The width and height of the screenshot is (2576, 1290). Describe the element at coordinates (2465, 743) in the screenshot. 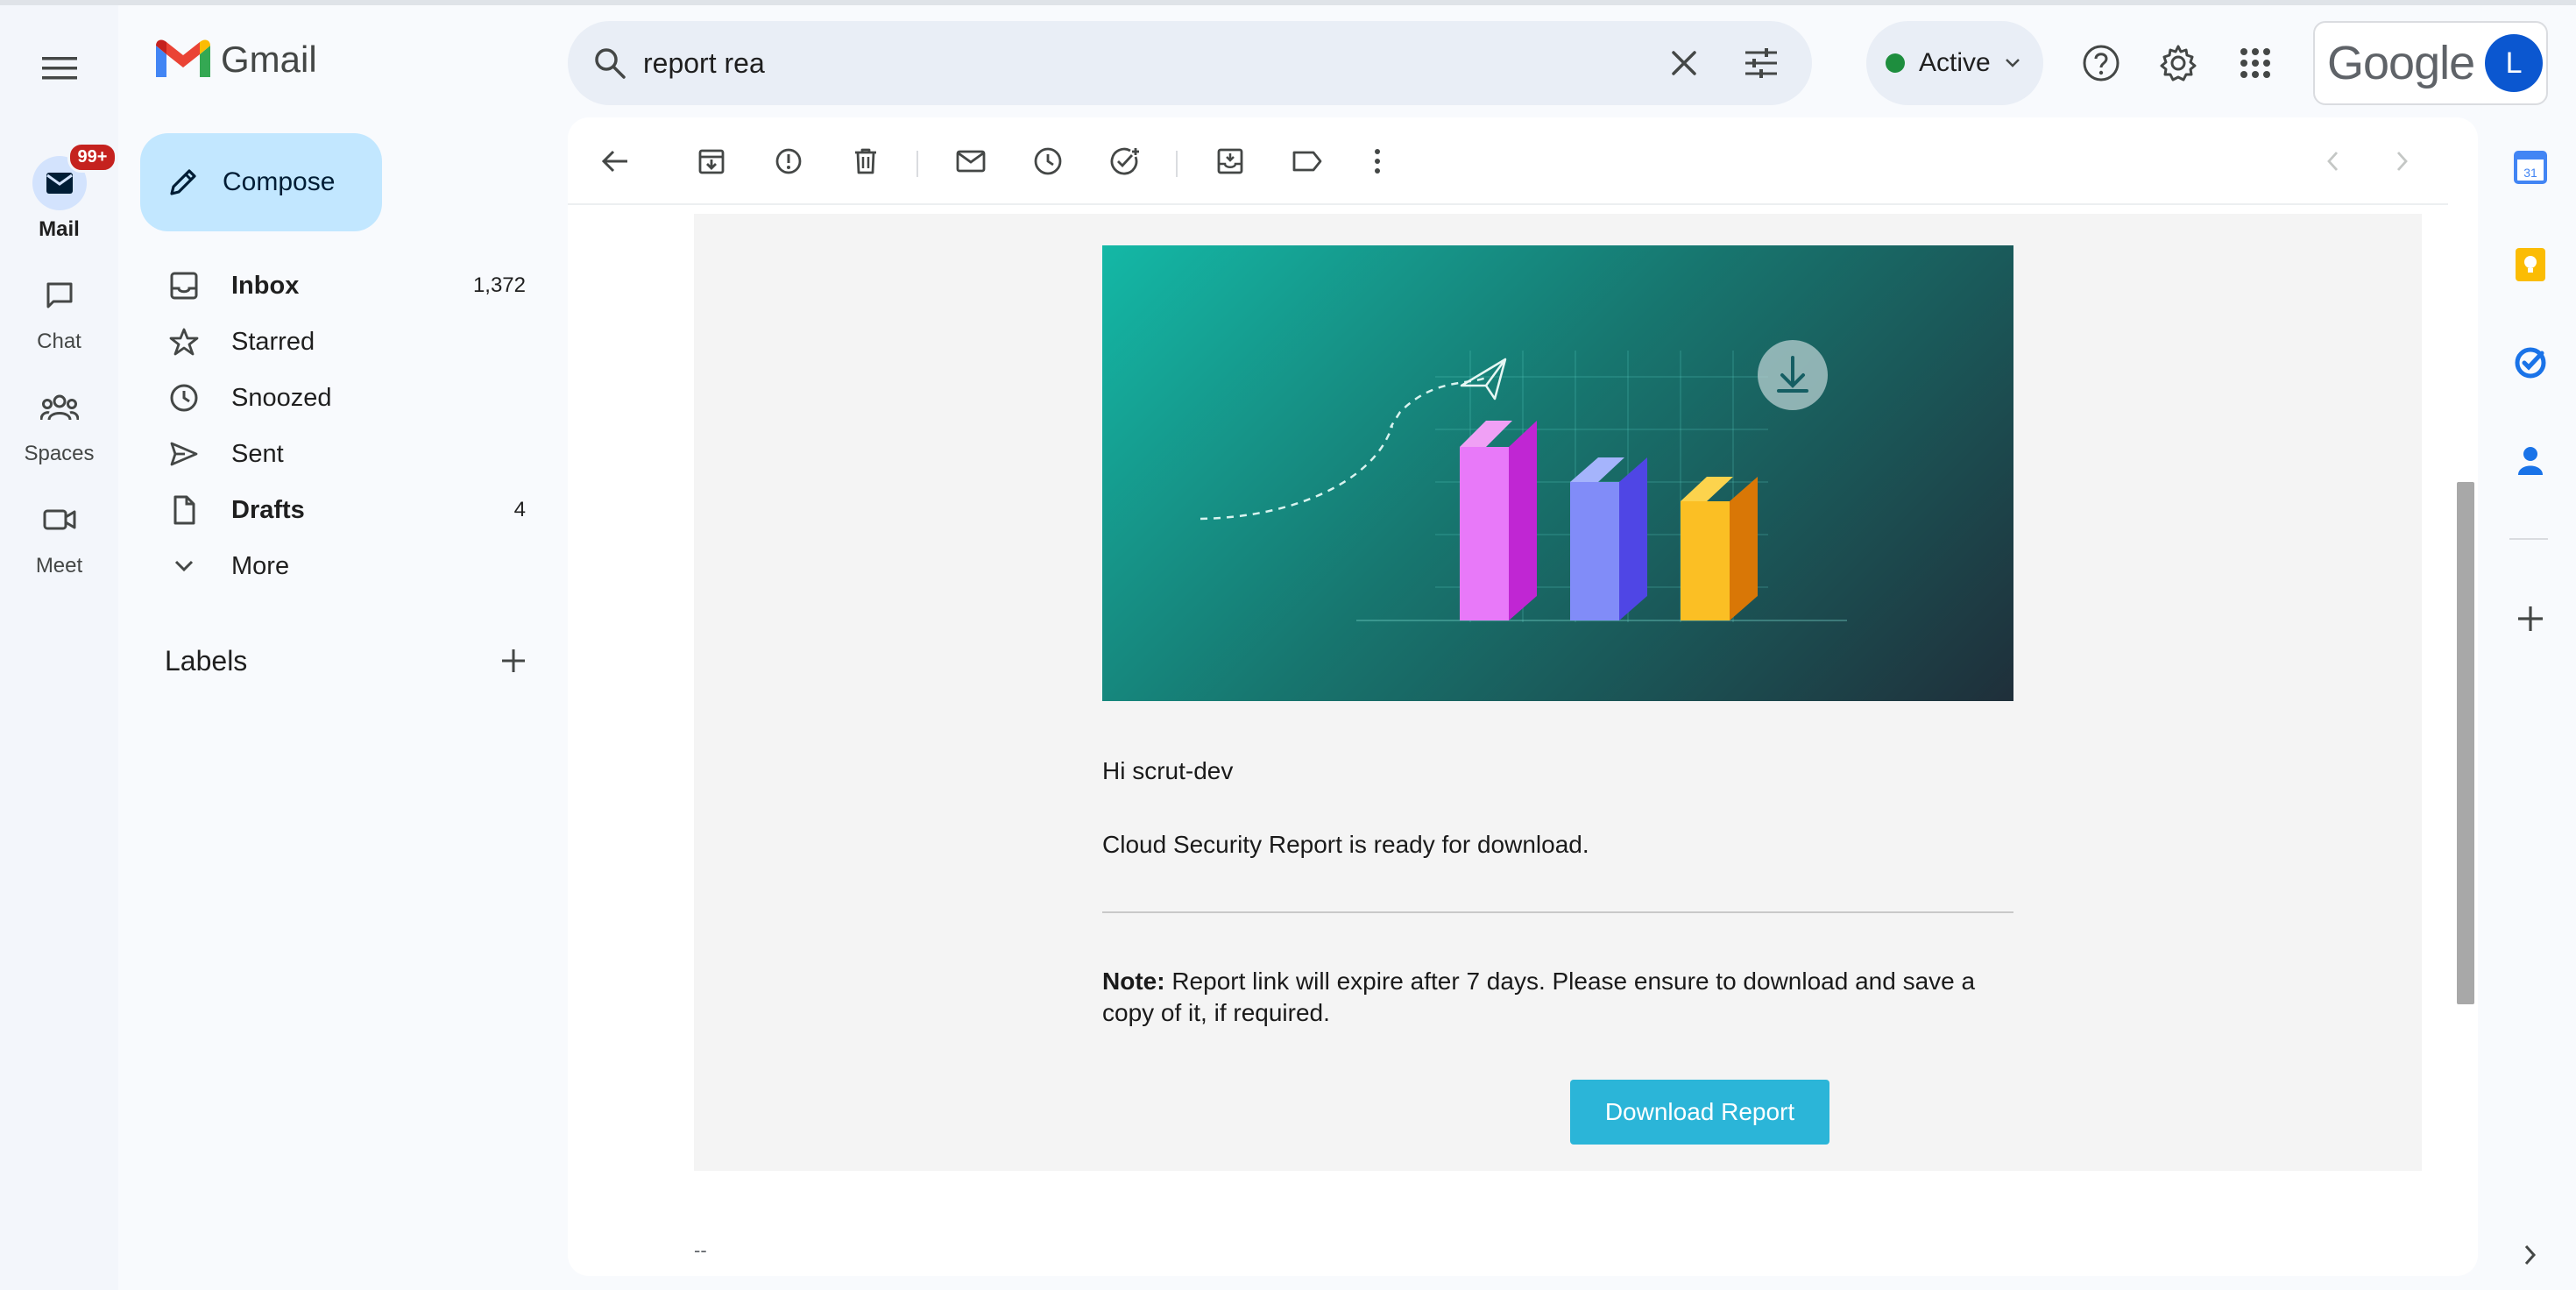

I see `scrollbar-thumb` at that location.